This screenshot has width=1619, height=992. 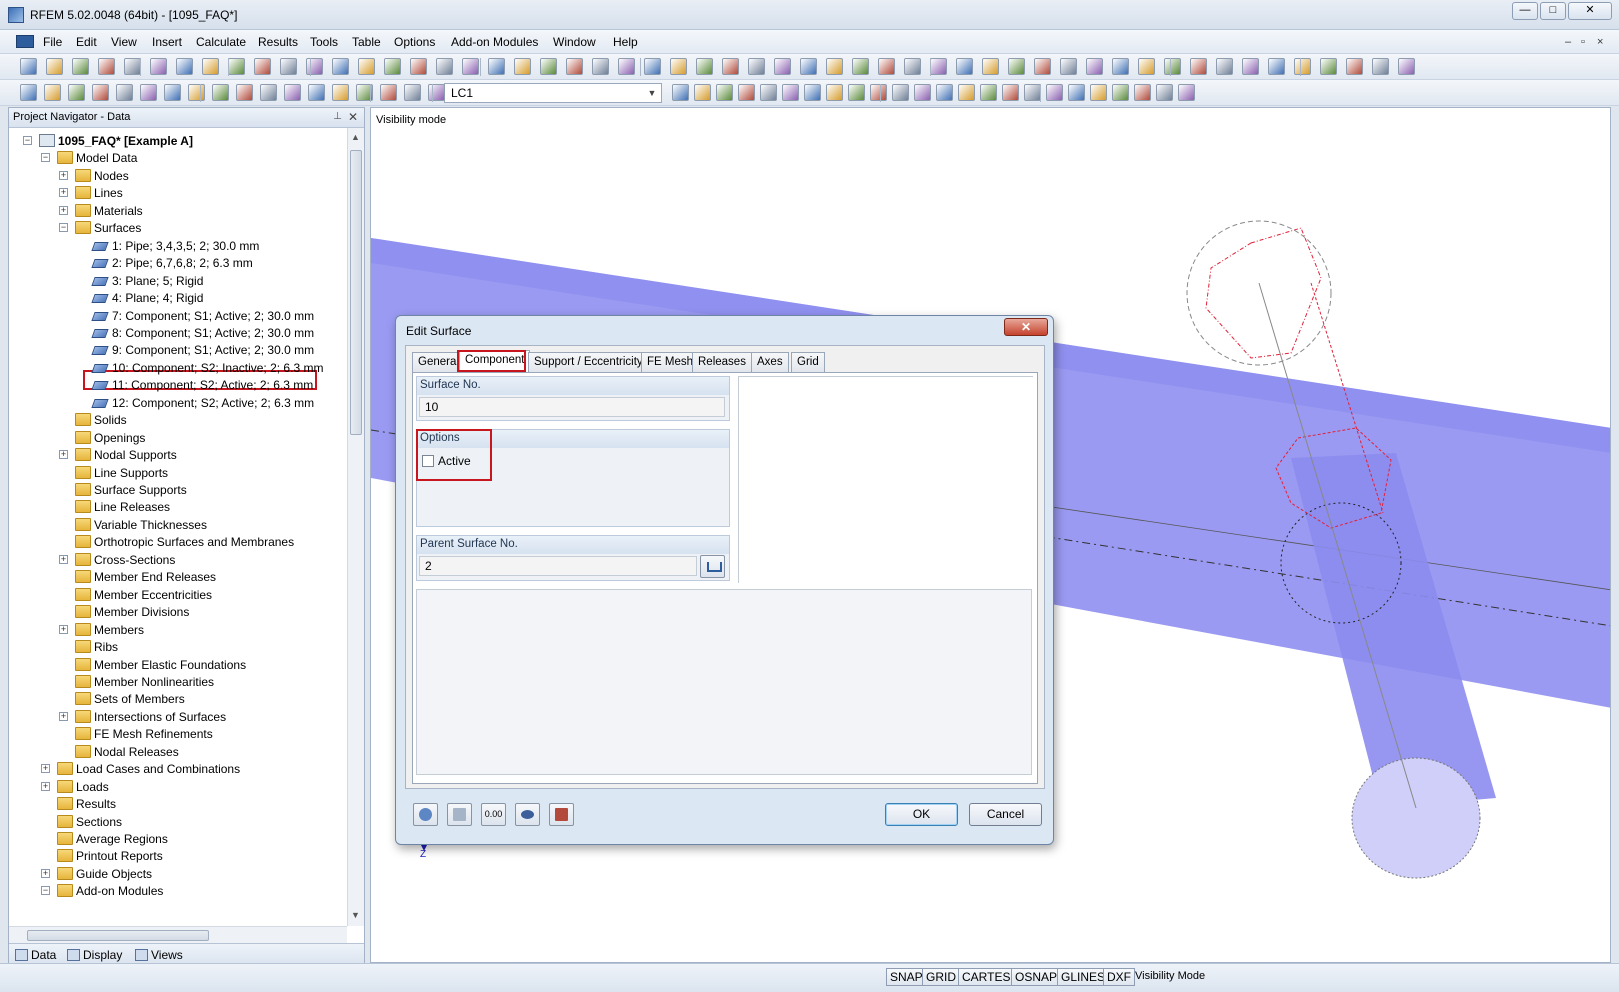 What do you see at coordinates (355, 527) in the screenshot?
I see `navigator-vertical-scrollbar: ▲ ▼` at bounding box center [355, 527].